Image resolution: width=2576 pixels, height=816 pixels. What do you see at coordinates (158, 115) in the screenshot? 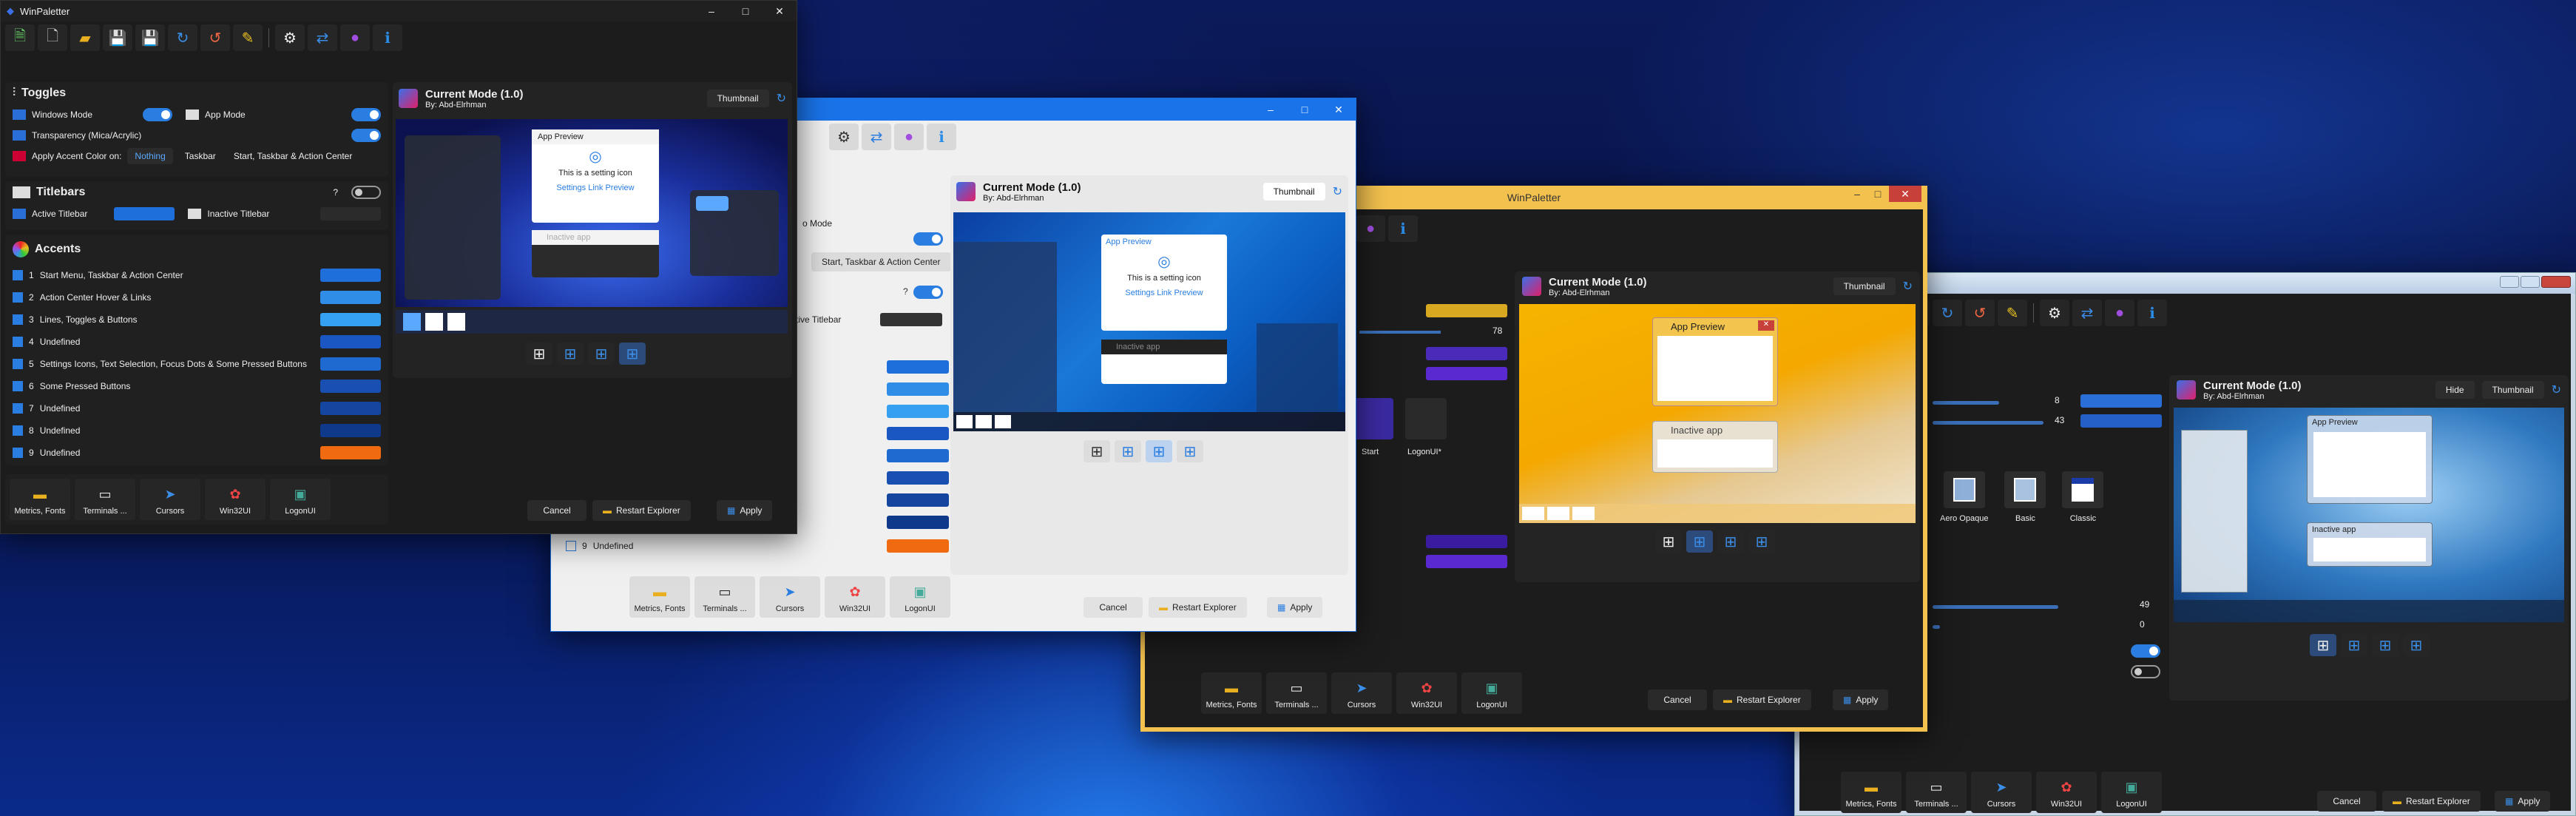
I see `windows-mode-toggle` at bounding box center [158, 115].